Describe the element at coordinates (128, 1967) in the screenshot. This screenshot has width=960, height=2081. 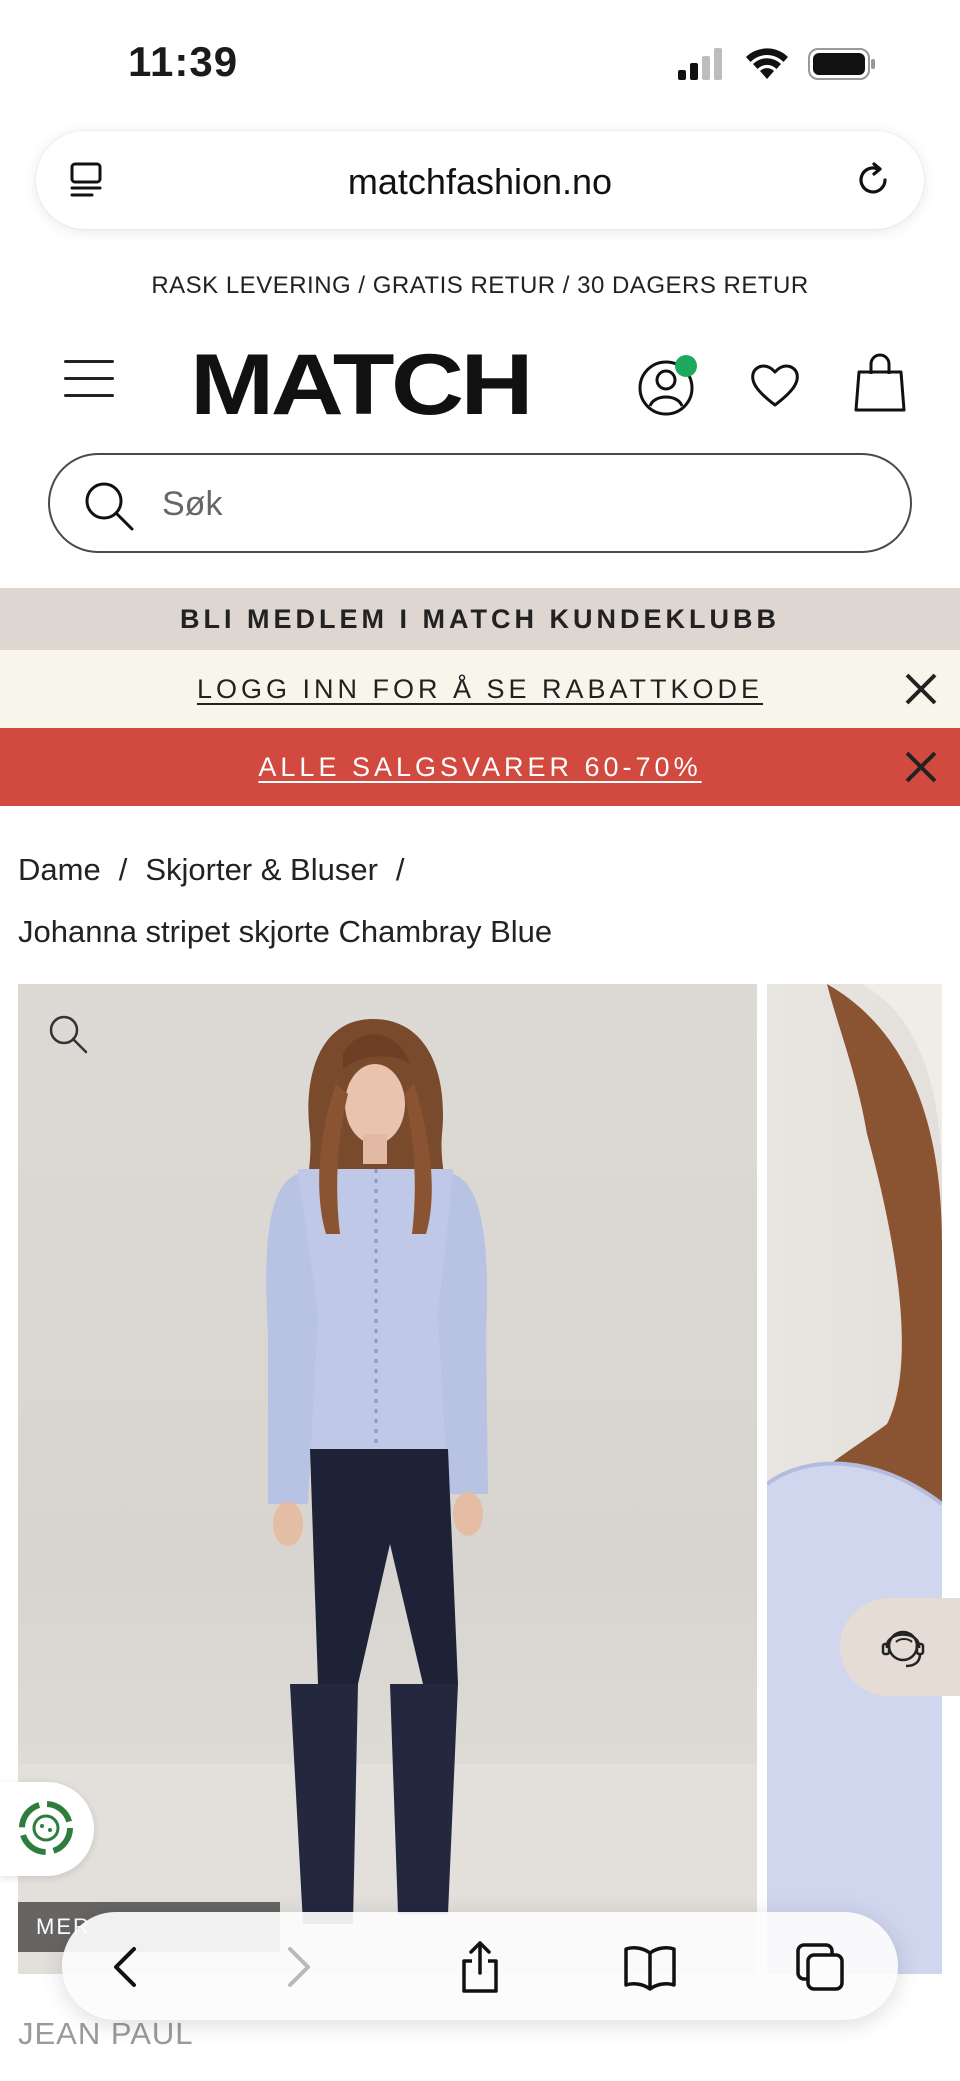
I see `back-icon` at that location.